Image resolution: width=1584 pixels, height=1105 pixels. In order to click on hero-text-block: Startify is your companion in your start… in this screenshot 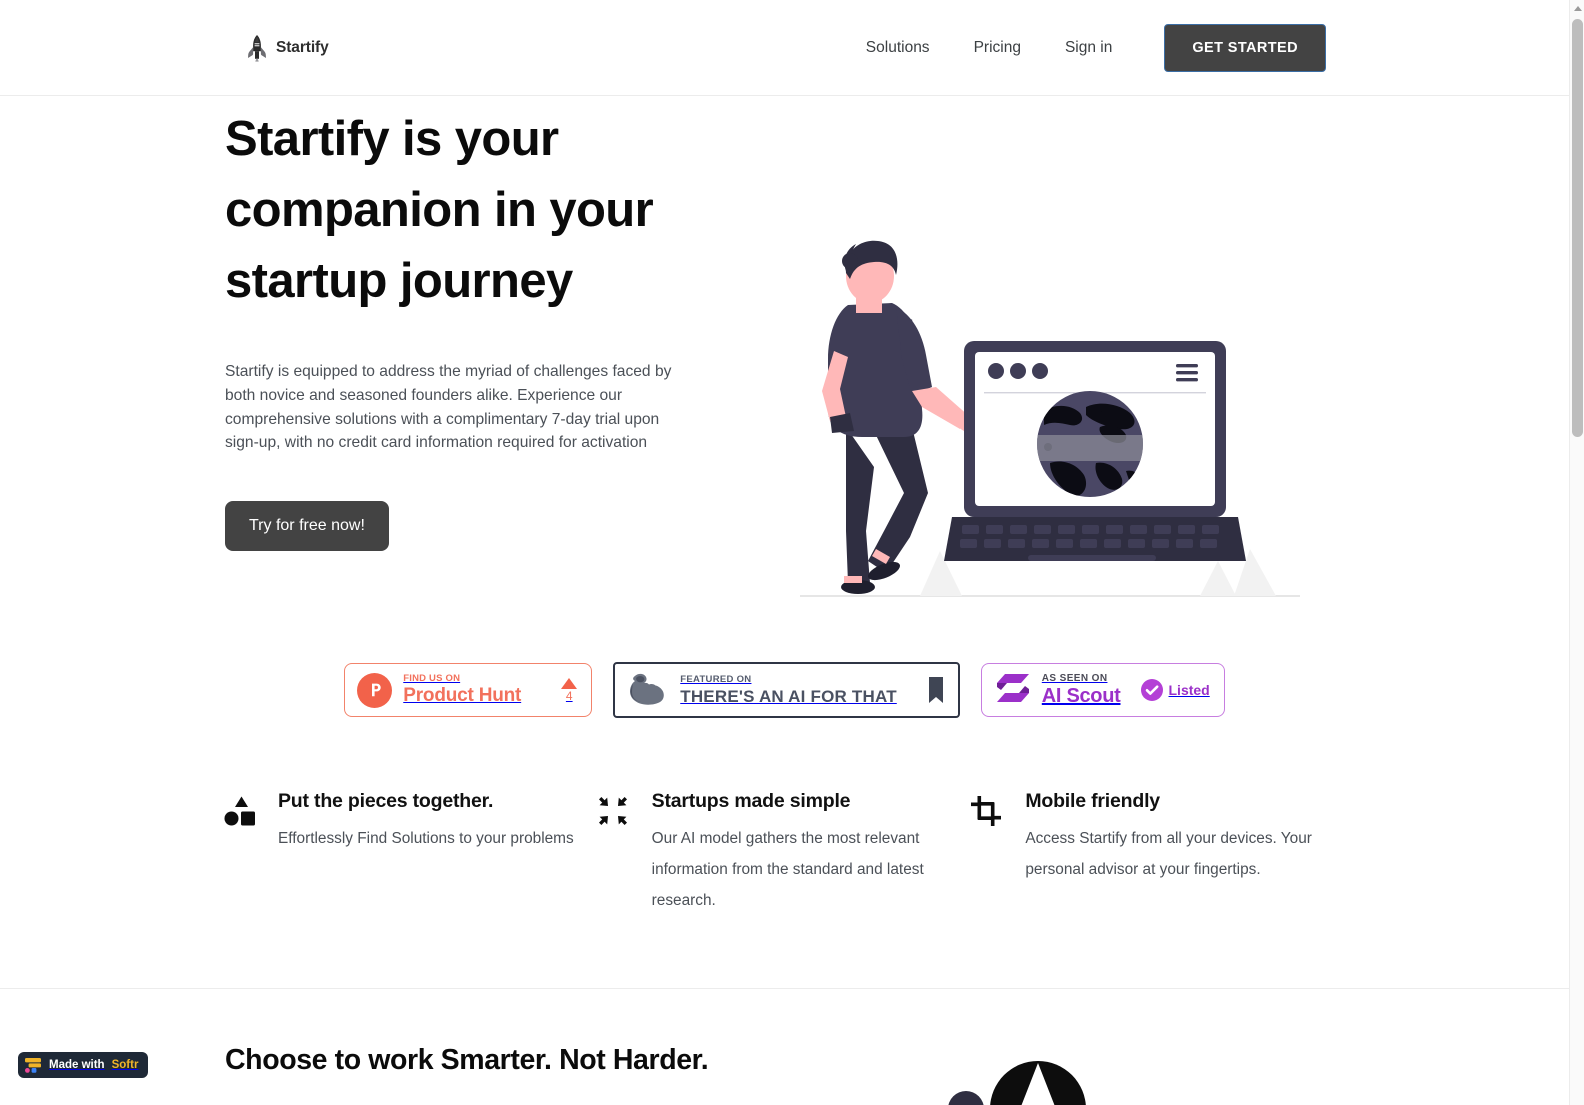, I will do `click(460, 328)`.